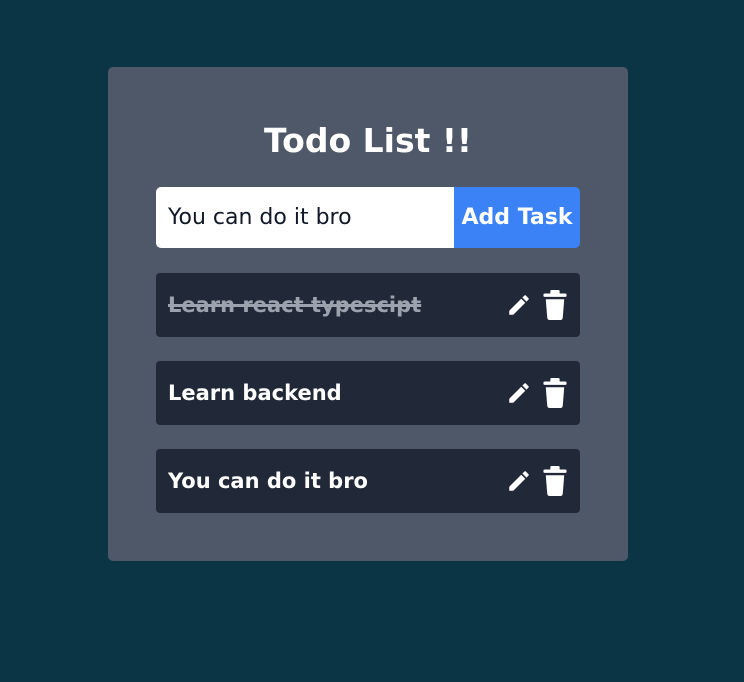  What do you see at coordinates (294, 305) in the screenshot?
I see `task-text: Learn react typescipt` at bounding box center [294, 305].